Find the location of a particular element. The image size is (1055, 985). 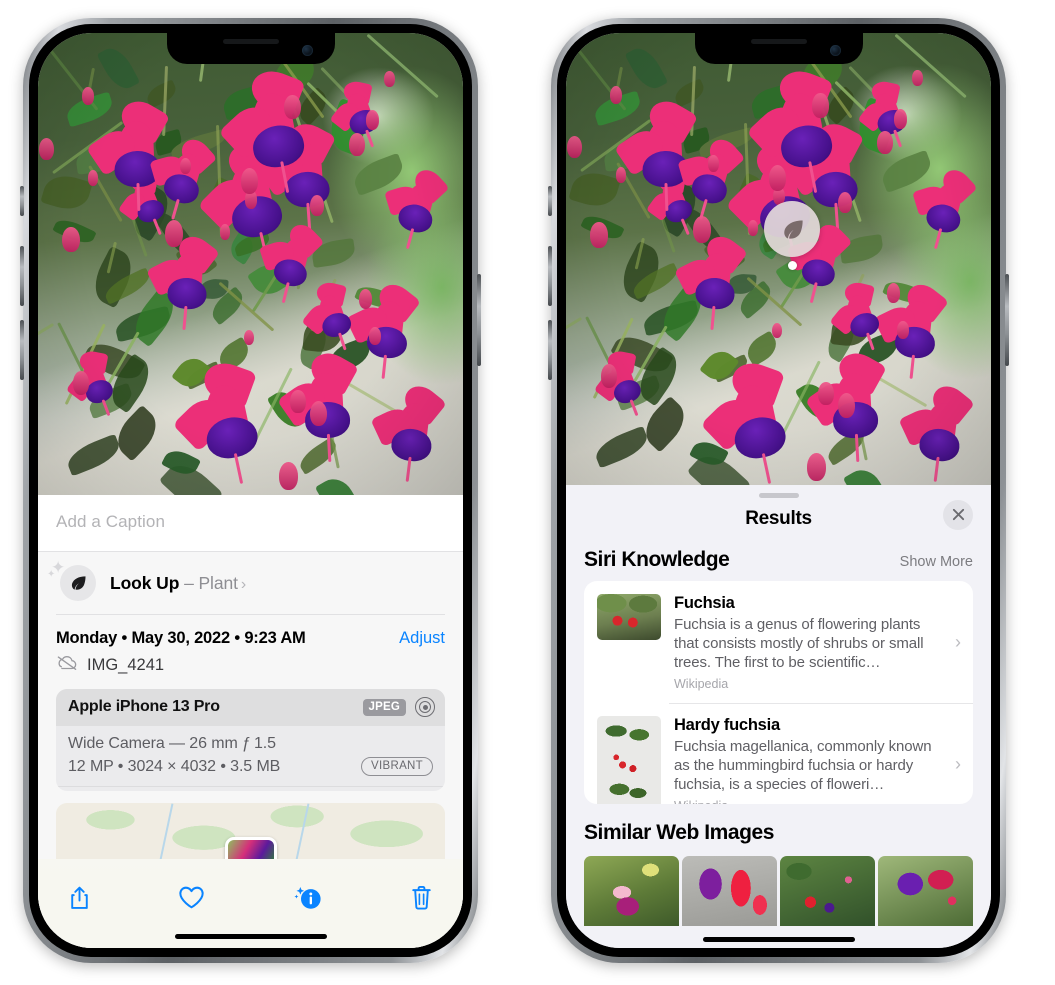

caption-input: Add a Caption is located at coordinates (250, 522).